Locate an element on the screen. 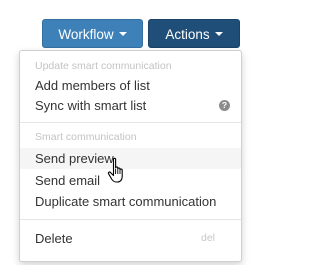 Image resolution: width=320 pixels, height=265 pixels. menu-item-label: Add members of list is located at coordinates (92, 85).